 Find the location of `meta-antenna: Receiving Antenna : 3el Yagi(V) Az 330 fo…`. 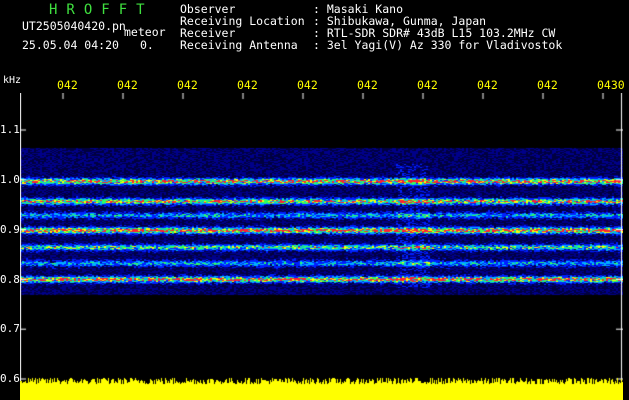

meta-antenna: Receiving Antenna : 3el Yagi(V) Az 330 fo… is located at coordinates (371, 45).